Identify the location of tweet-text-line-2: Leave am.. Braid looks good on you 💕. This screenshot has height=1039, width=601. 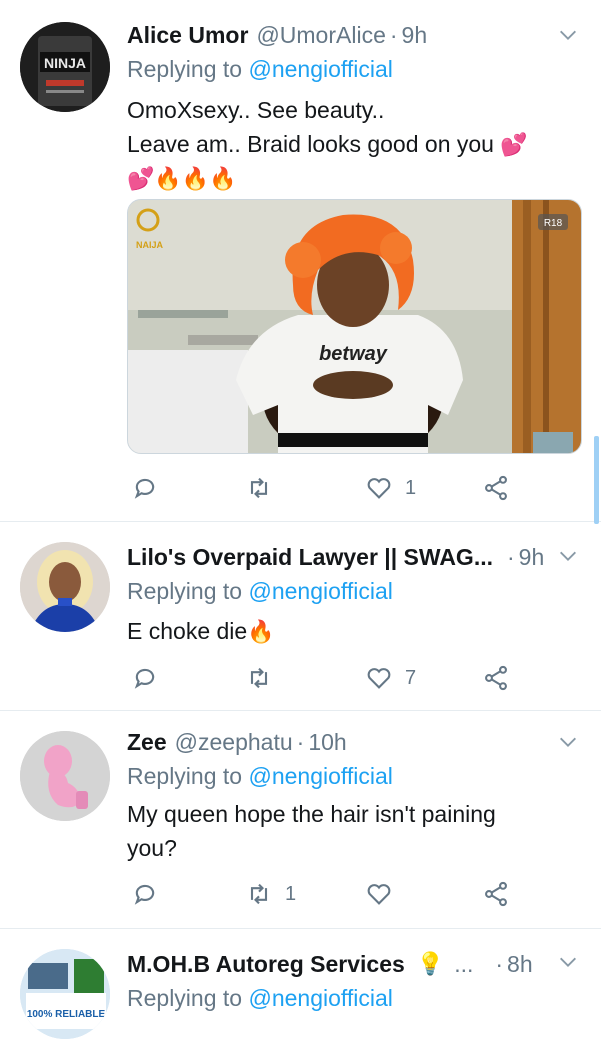
(327, 144).